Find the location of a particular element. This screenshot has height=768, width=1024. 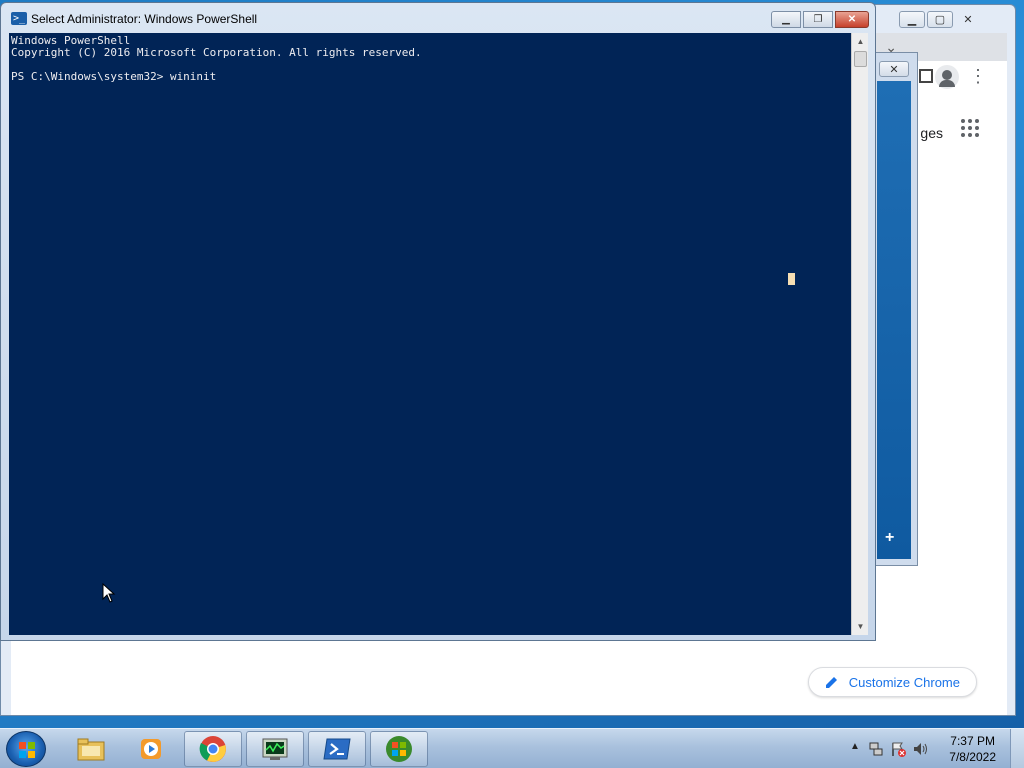

show-hidden-icons-icon: ▲ is located at coordinates (855, 746).